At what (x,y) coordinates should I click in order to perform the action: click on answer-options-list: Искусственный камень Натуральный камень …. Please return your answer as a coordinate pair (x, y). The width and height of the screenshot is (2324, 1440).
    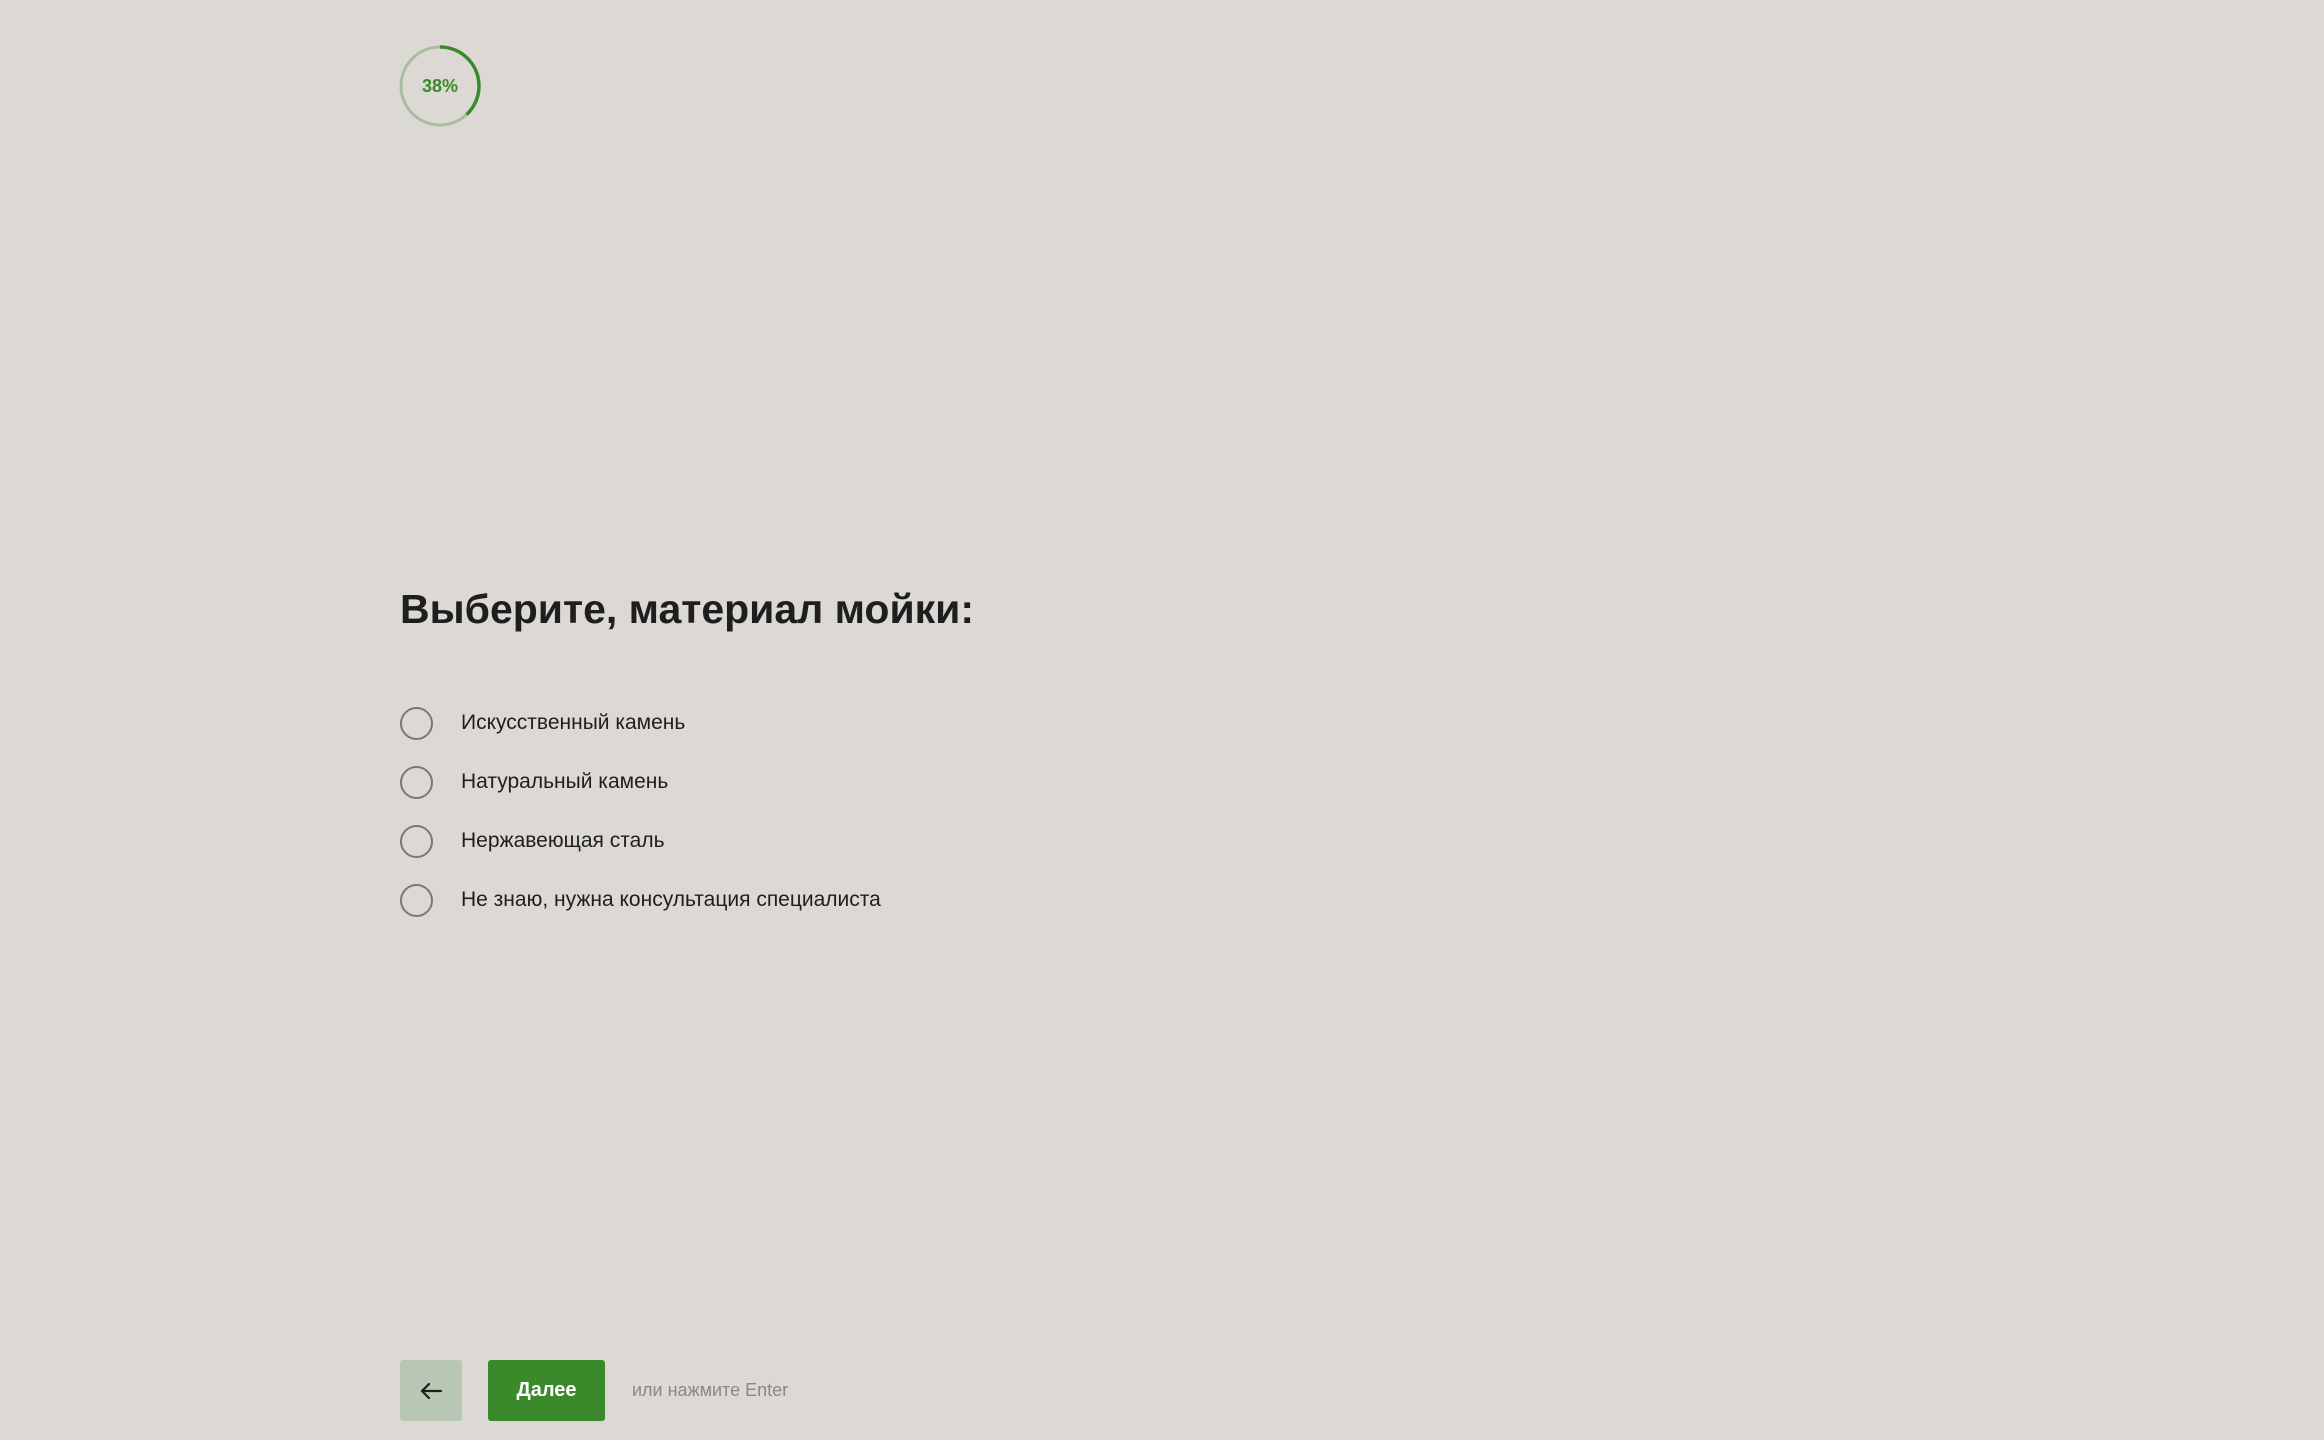
    Looking at the image, I should click on (900, 822).